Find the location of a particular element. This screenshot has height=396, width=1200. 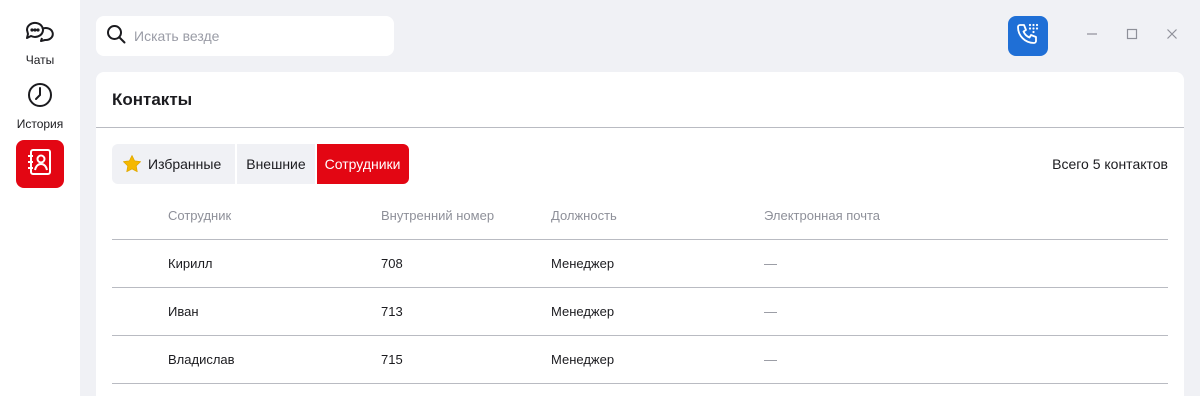

phone-dialpad-icon is located at coordinates (1028, 36).